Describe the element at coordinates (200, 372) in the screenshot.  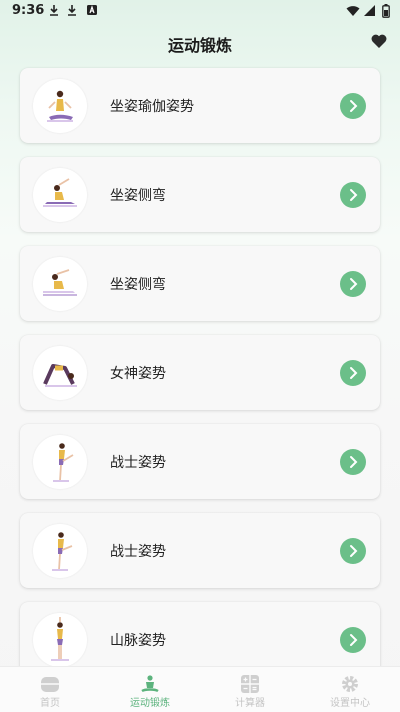
I see `exercise-card: 女神姿势` at that location.